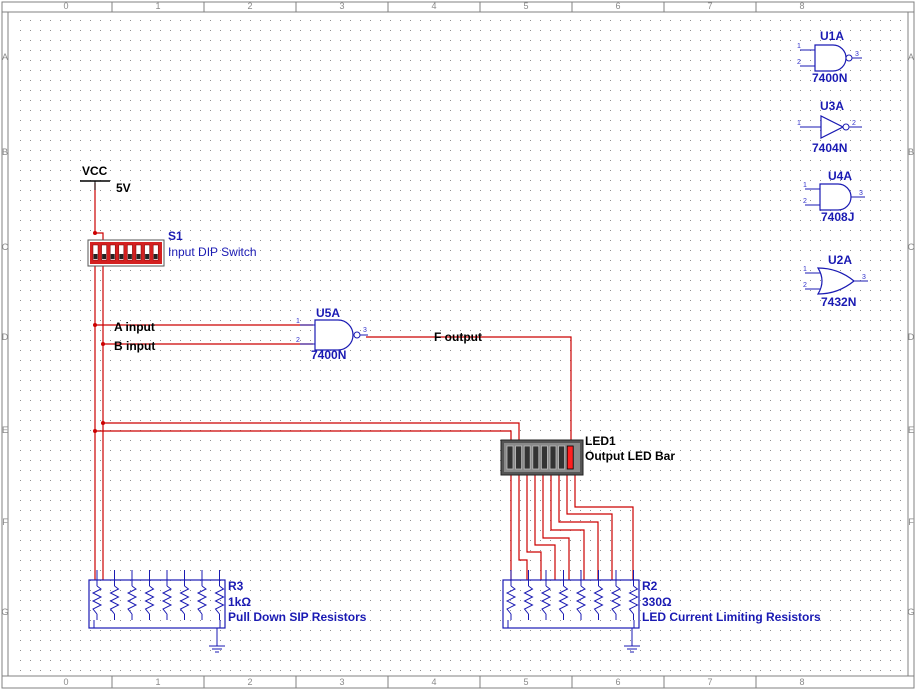 This screenshot has height=693, width=918. Describe the element at coordinates (854, 123) in the screenshot. I see `u3a-pin2: 2` at that location.